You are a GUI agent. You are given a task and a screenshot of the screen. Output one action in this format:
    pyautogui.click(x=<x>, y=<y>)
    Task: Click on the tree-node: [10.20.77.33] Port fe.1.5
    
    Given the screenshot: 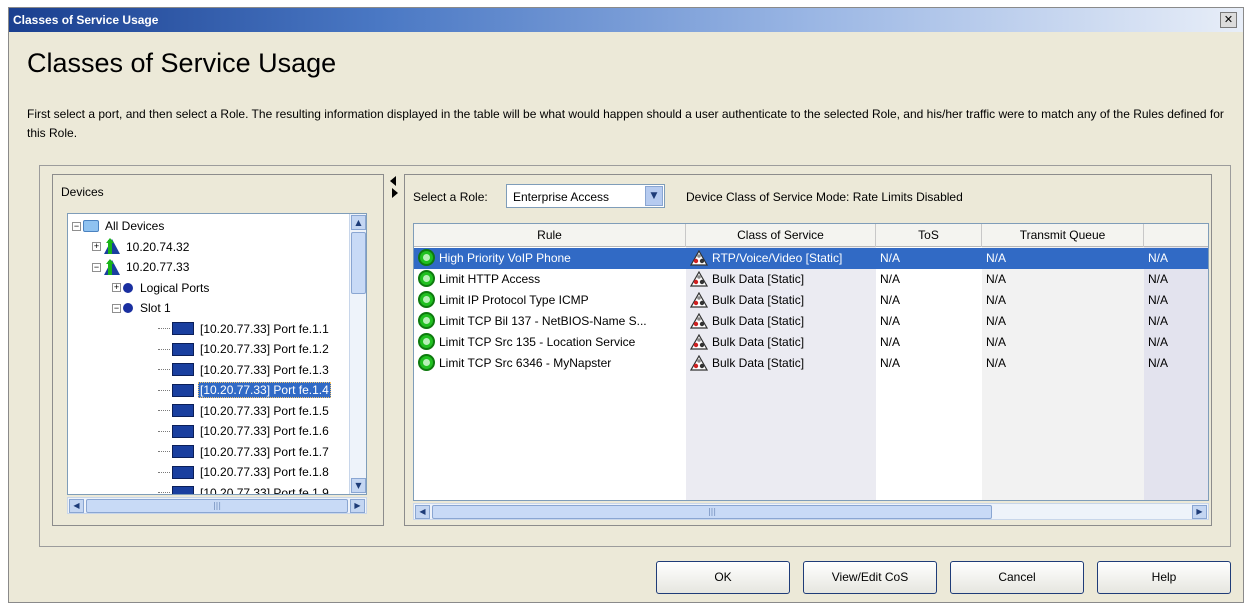 What is the action you would take?
    pyautogui.click(x=244, y=411)
    